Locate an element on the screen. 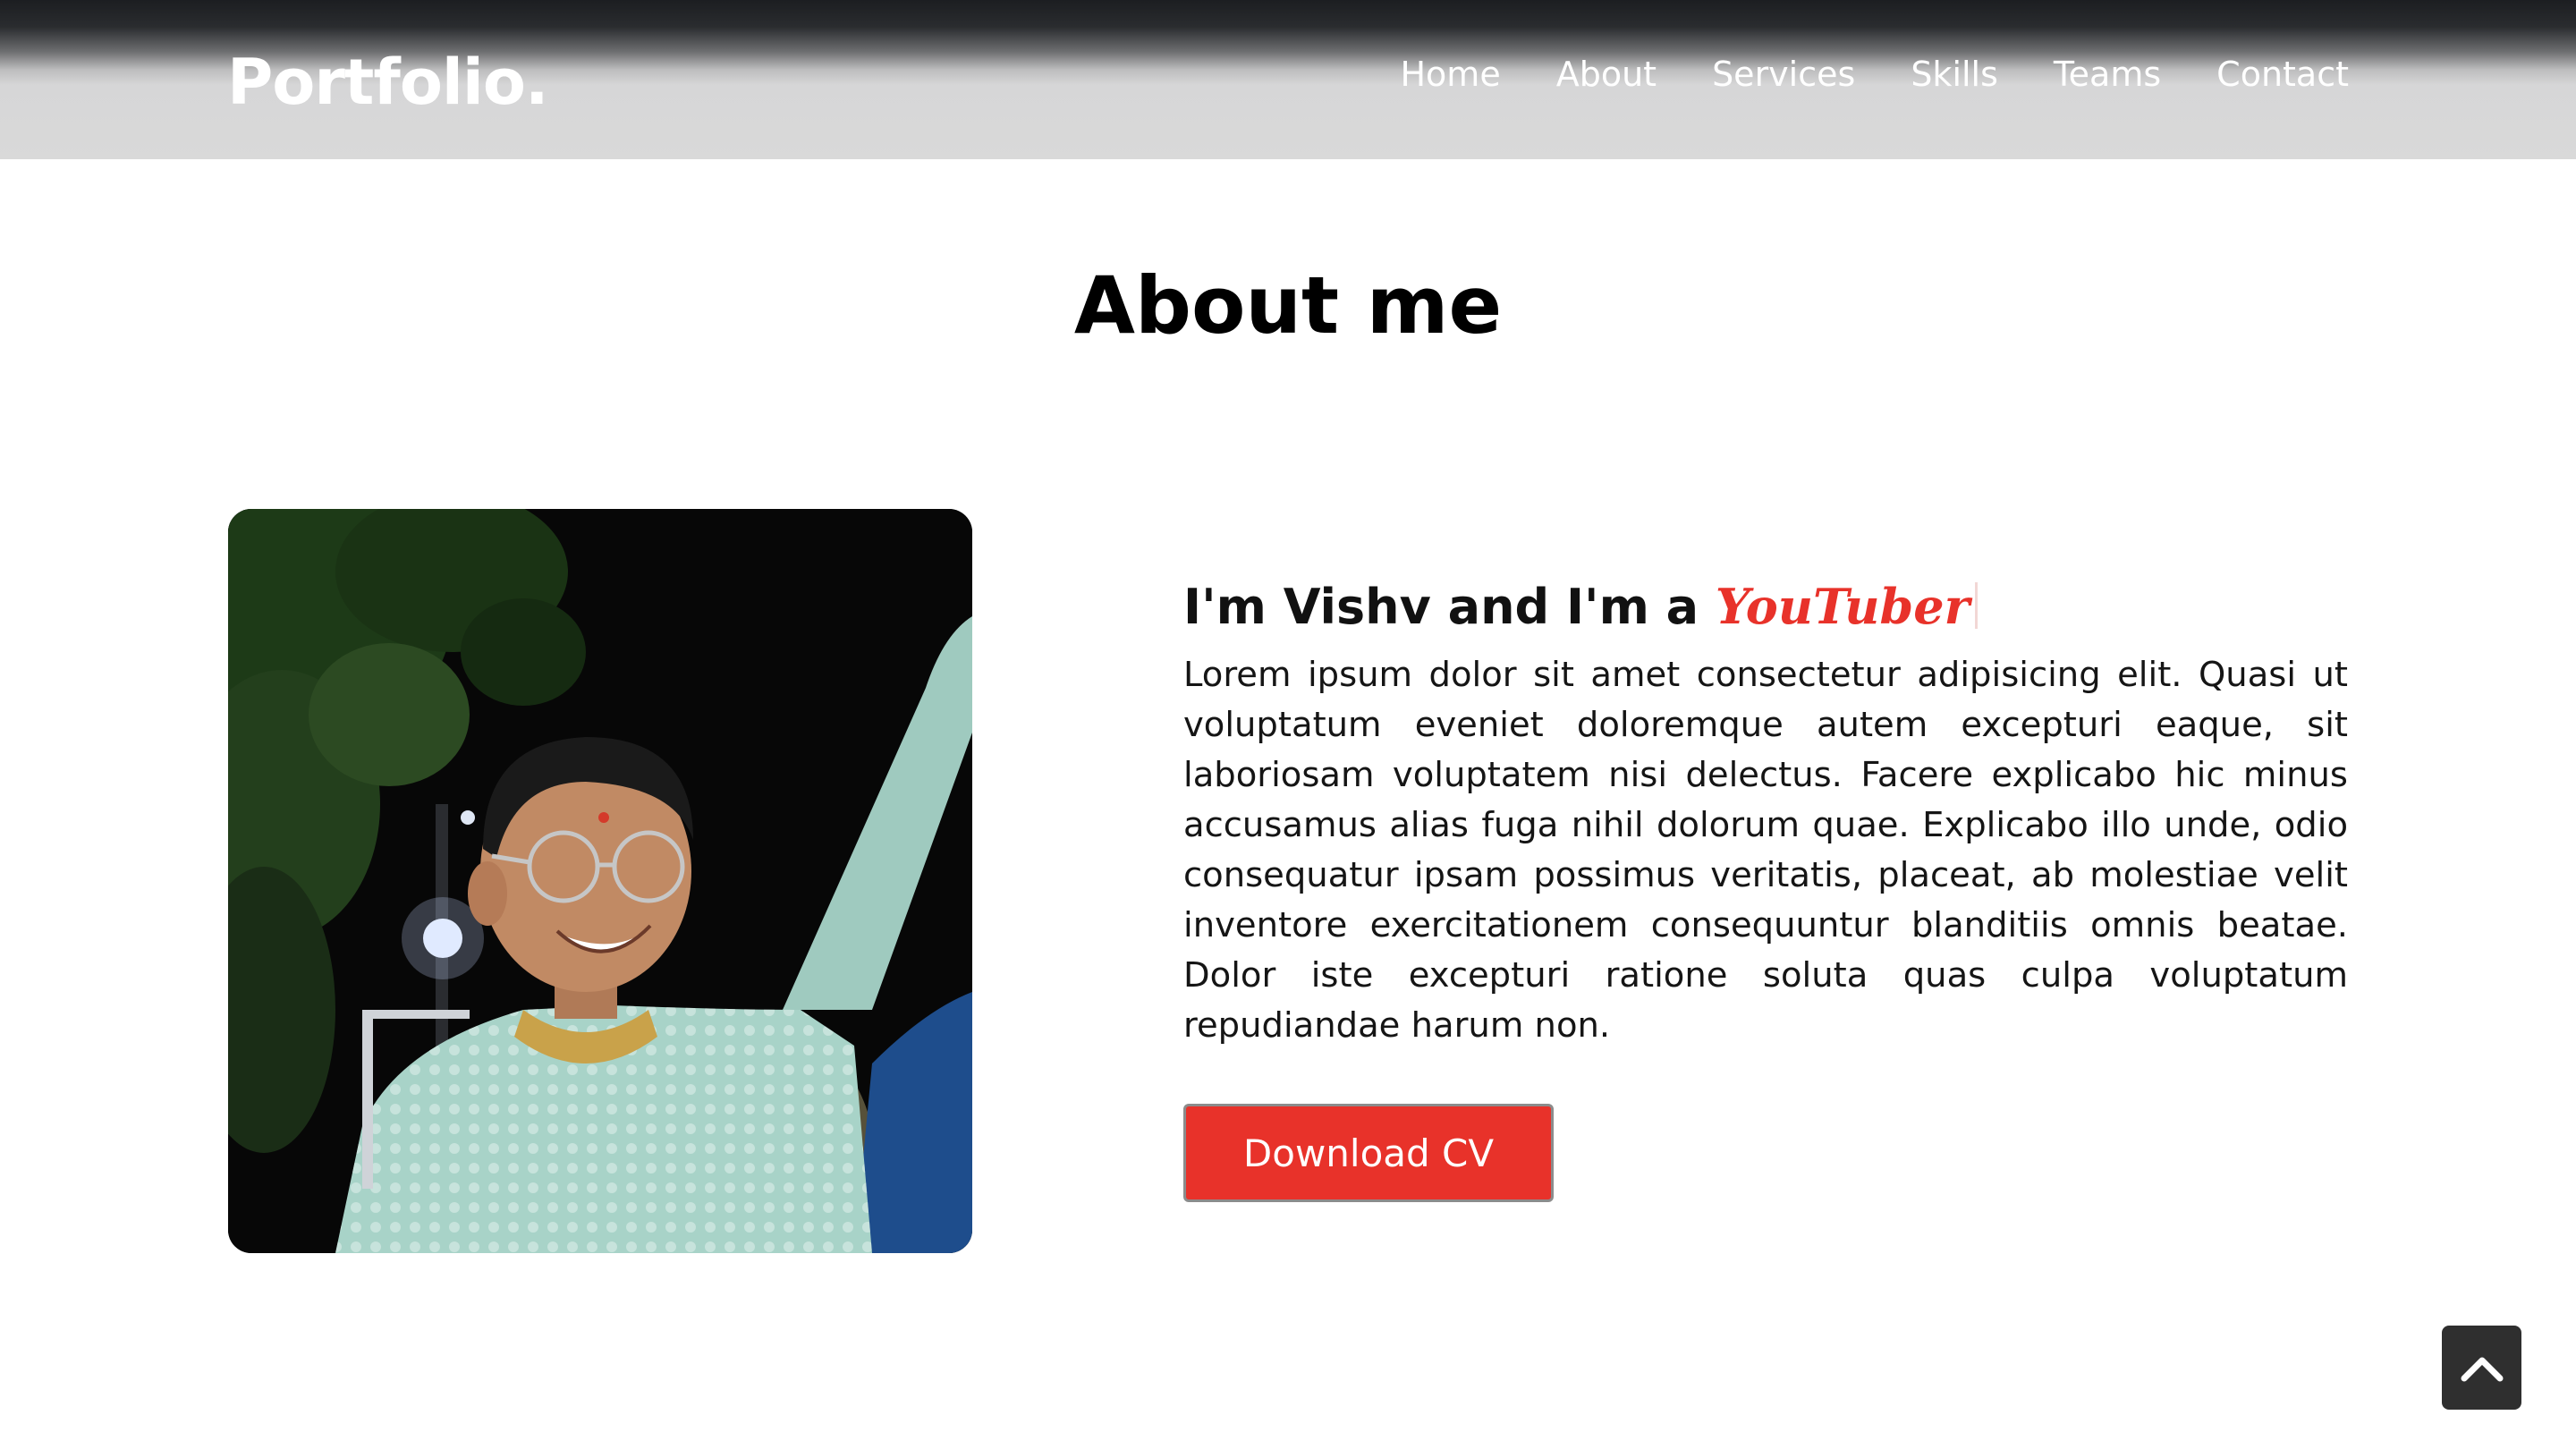 The width and height of the screenshot is (2576, 1449). nav-item-about: About is located at coordinates (1606, 74).